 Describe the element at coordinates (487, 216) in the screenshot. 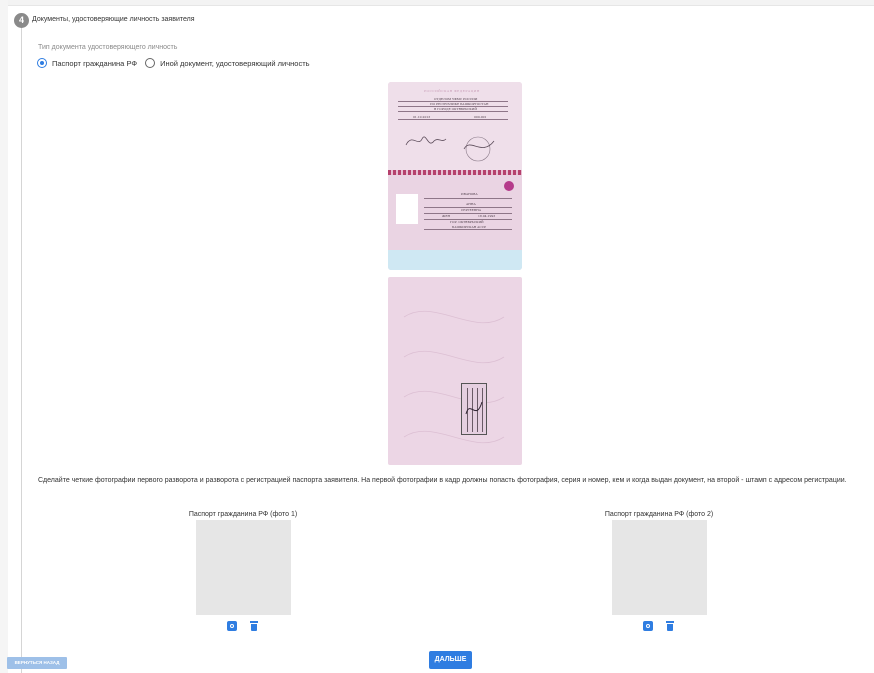

I see `passport-birth-date: 18.04.1993` at that location.